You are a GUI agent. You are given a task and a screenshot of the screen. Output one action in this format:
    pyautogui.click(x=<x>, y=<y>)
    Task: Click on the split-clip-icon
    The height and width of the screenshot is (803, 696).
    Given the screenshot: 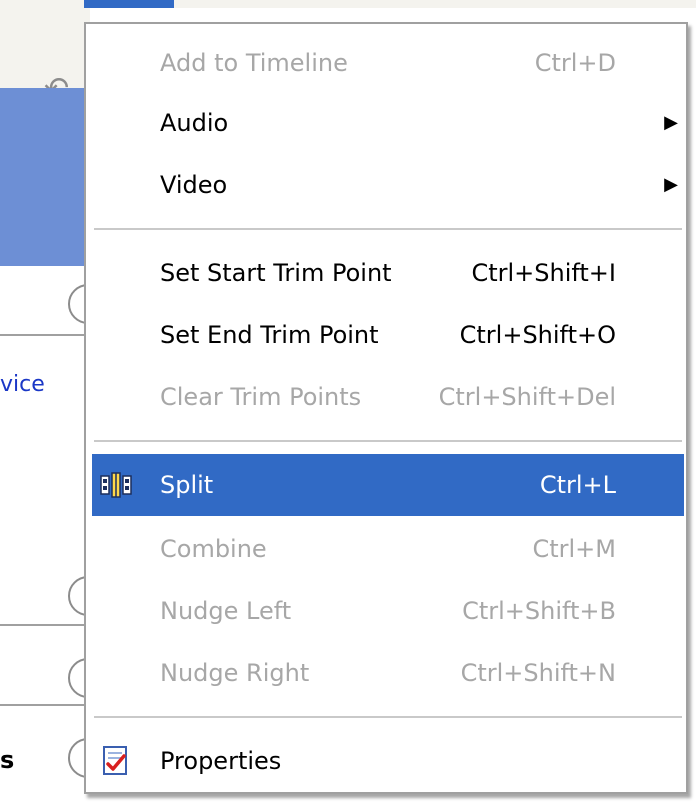 What is the action you would take?
    pyautogui.click(x=116, y=485)
    